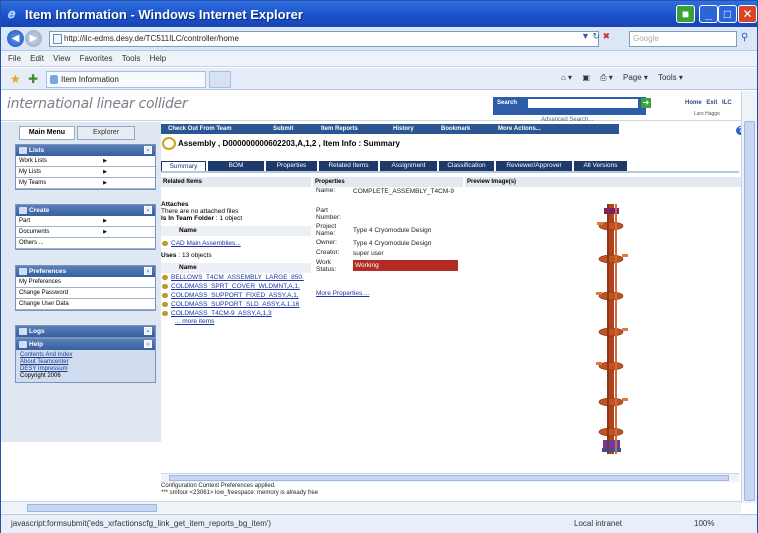 This screenshot has width=758, height=533. Describe the element at coordinates (708, 14) in the screenshot. I see `minimize-button: _` at that location.